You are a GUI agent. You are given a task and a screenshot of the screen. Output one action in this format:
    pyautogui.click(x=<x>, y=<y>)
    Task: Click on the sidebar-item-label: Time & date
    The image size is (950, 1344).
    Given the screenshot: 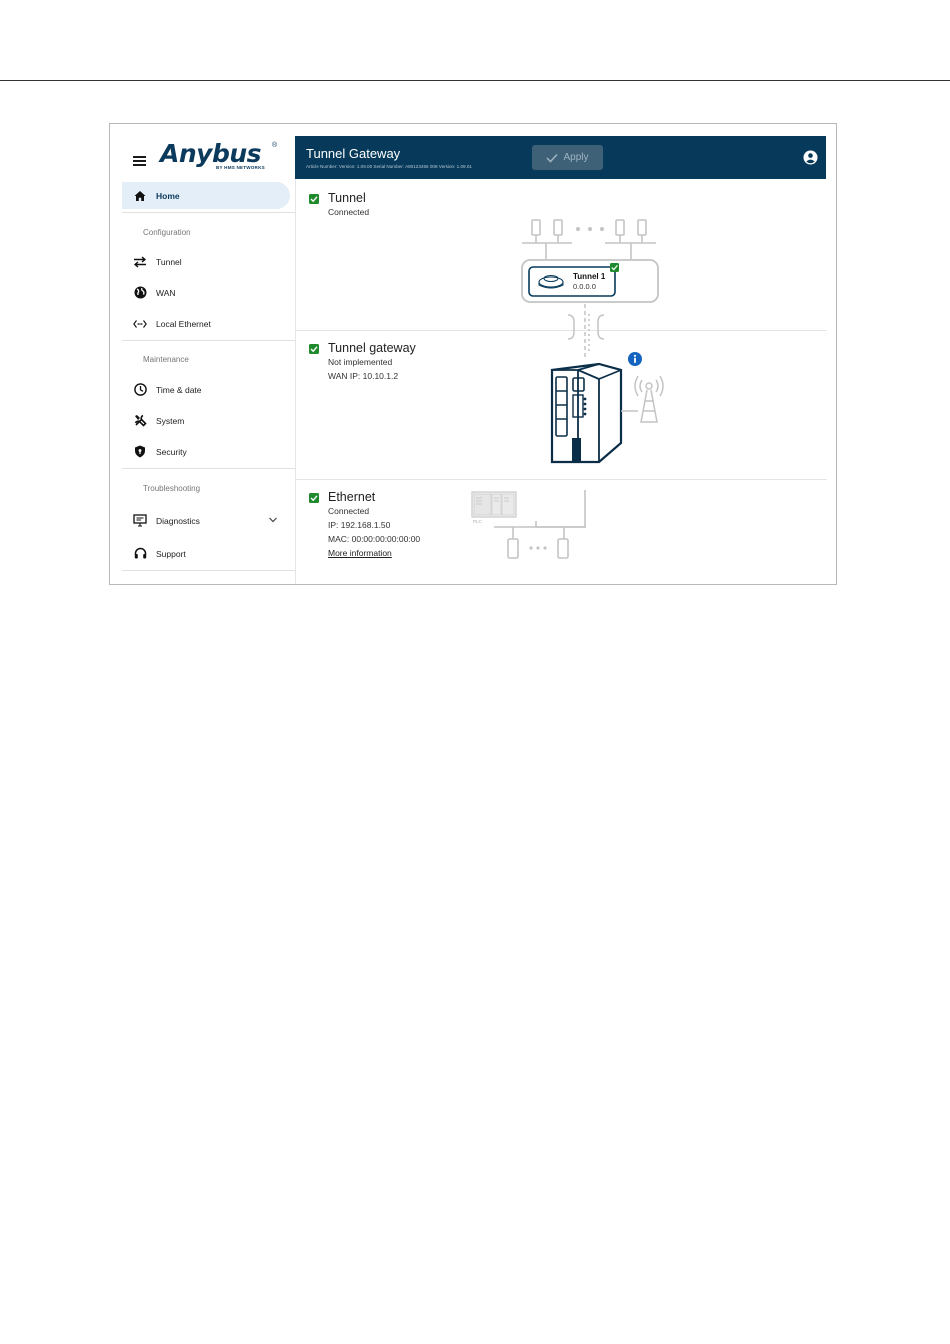 What is the action you would take?
    pyautogui.click(x=179, y=389)
    